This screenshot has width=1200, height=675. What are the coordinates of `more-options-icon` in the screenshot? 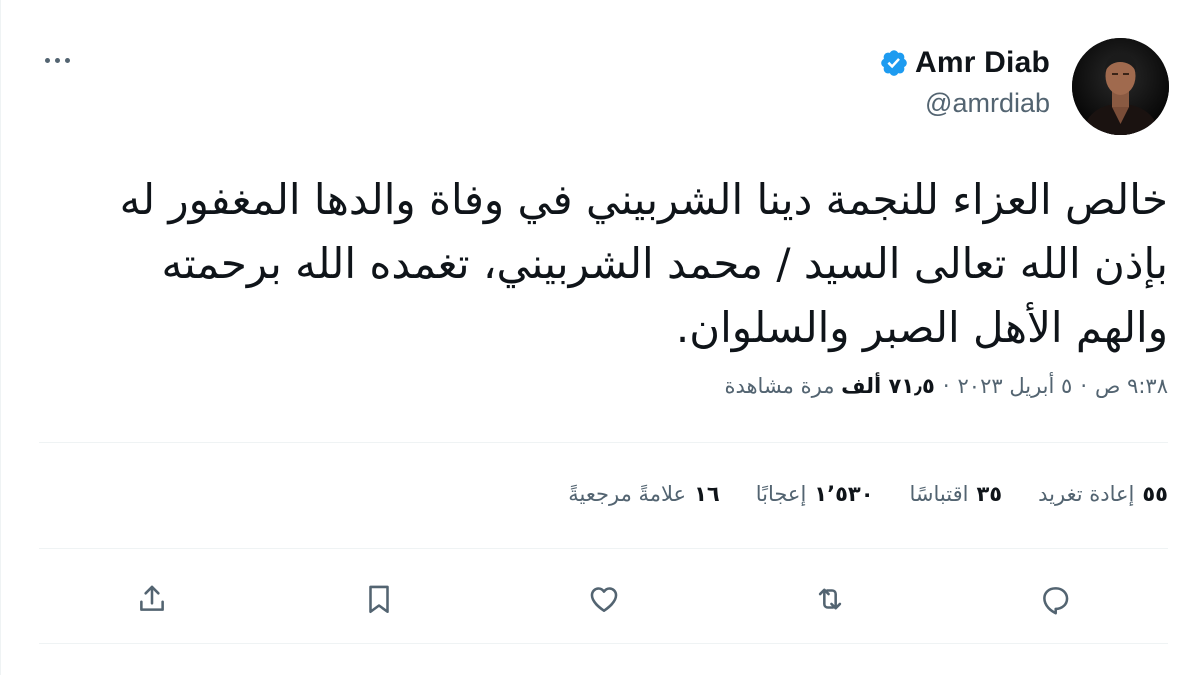 It's located at (57, 60).